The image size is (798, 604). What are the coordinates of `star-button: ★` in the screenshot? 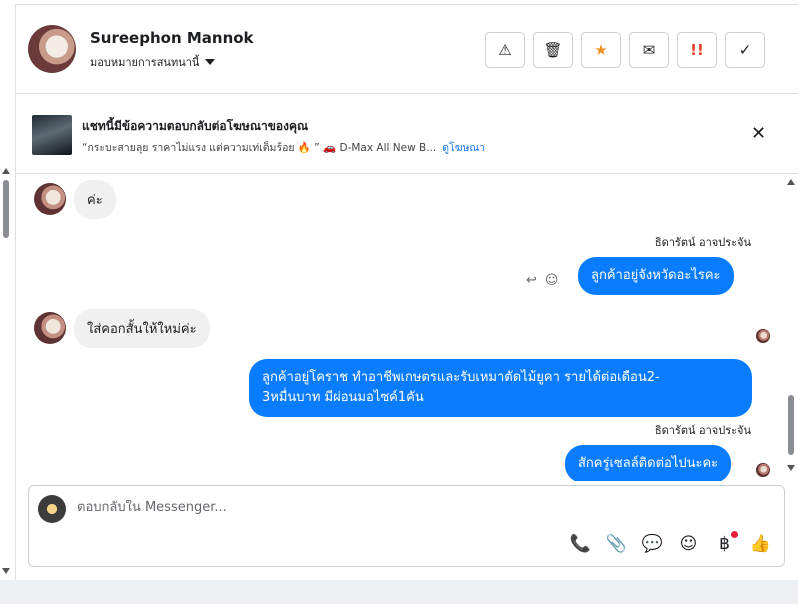 It's located at (601, 50).